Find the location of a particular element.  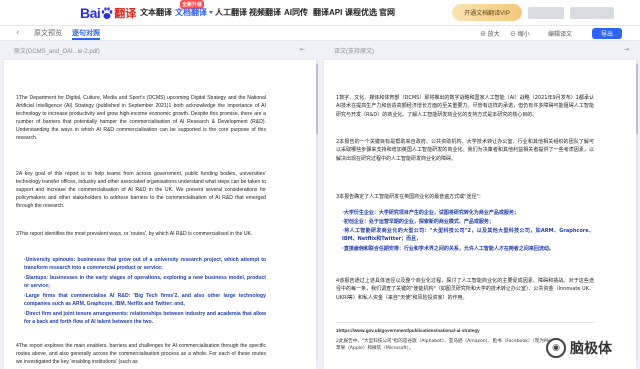

tab-original-preview: 原文预览 is located at coordinates (48, 33).